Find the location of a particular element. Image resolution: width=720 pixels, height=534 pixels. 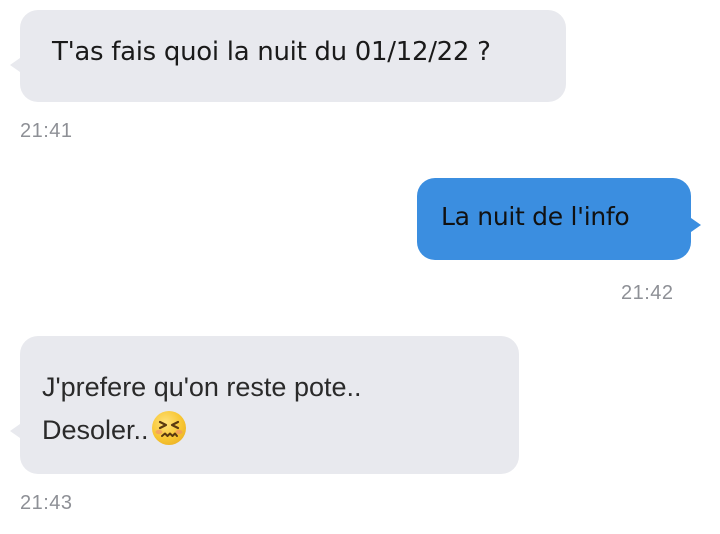

incoming-message-bubble: T'as fais quoi la nuit du 01/12/22 ? is located at coordinates (293, 56).